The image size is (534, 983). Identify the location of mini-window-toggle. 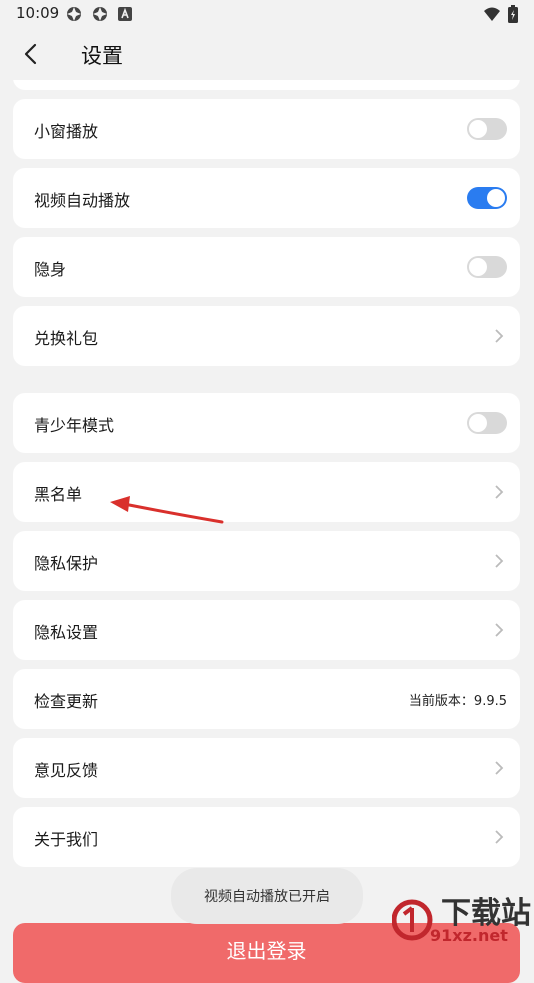
(487, 129).